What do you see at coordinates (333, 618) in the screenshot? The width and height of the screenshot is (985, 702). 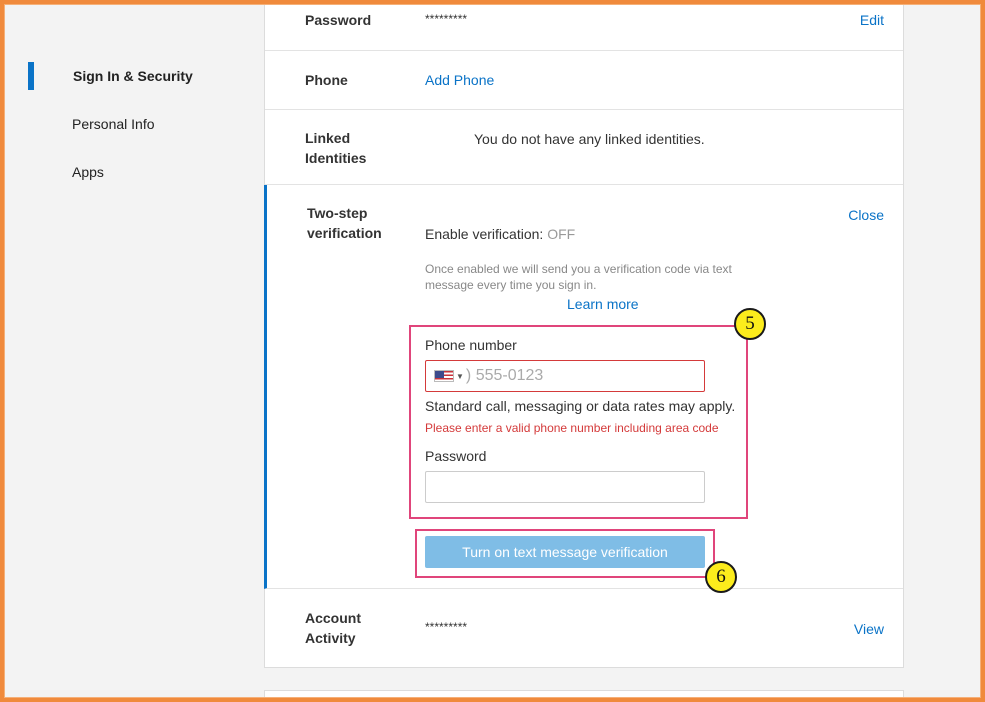 I see `account-activity-title-line1: Account` at bounding box center [333, 618].